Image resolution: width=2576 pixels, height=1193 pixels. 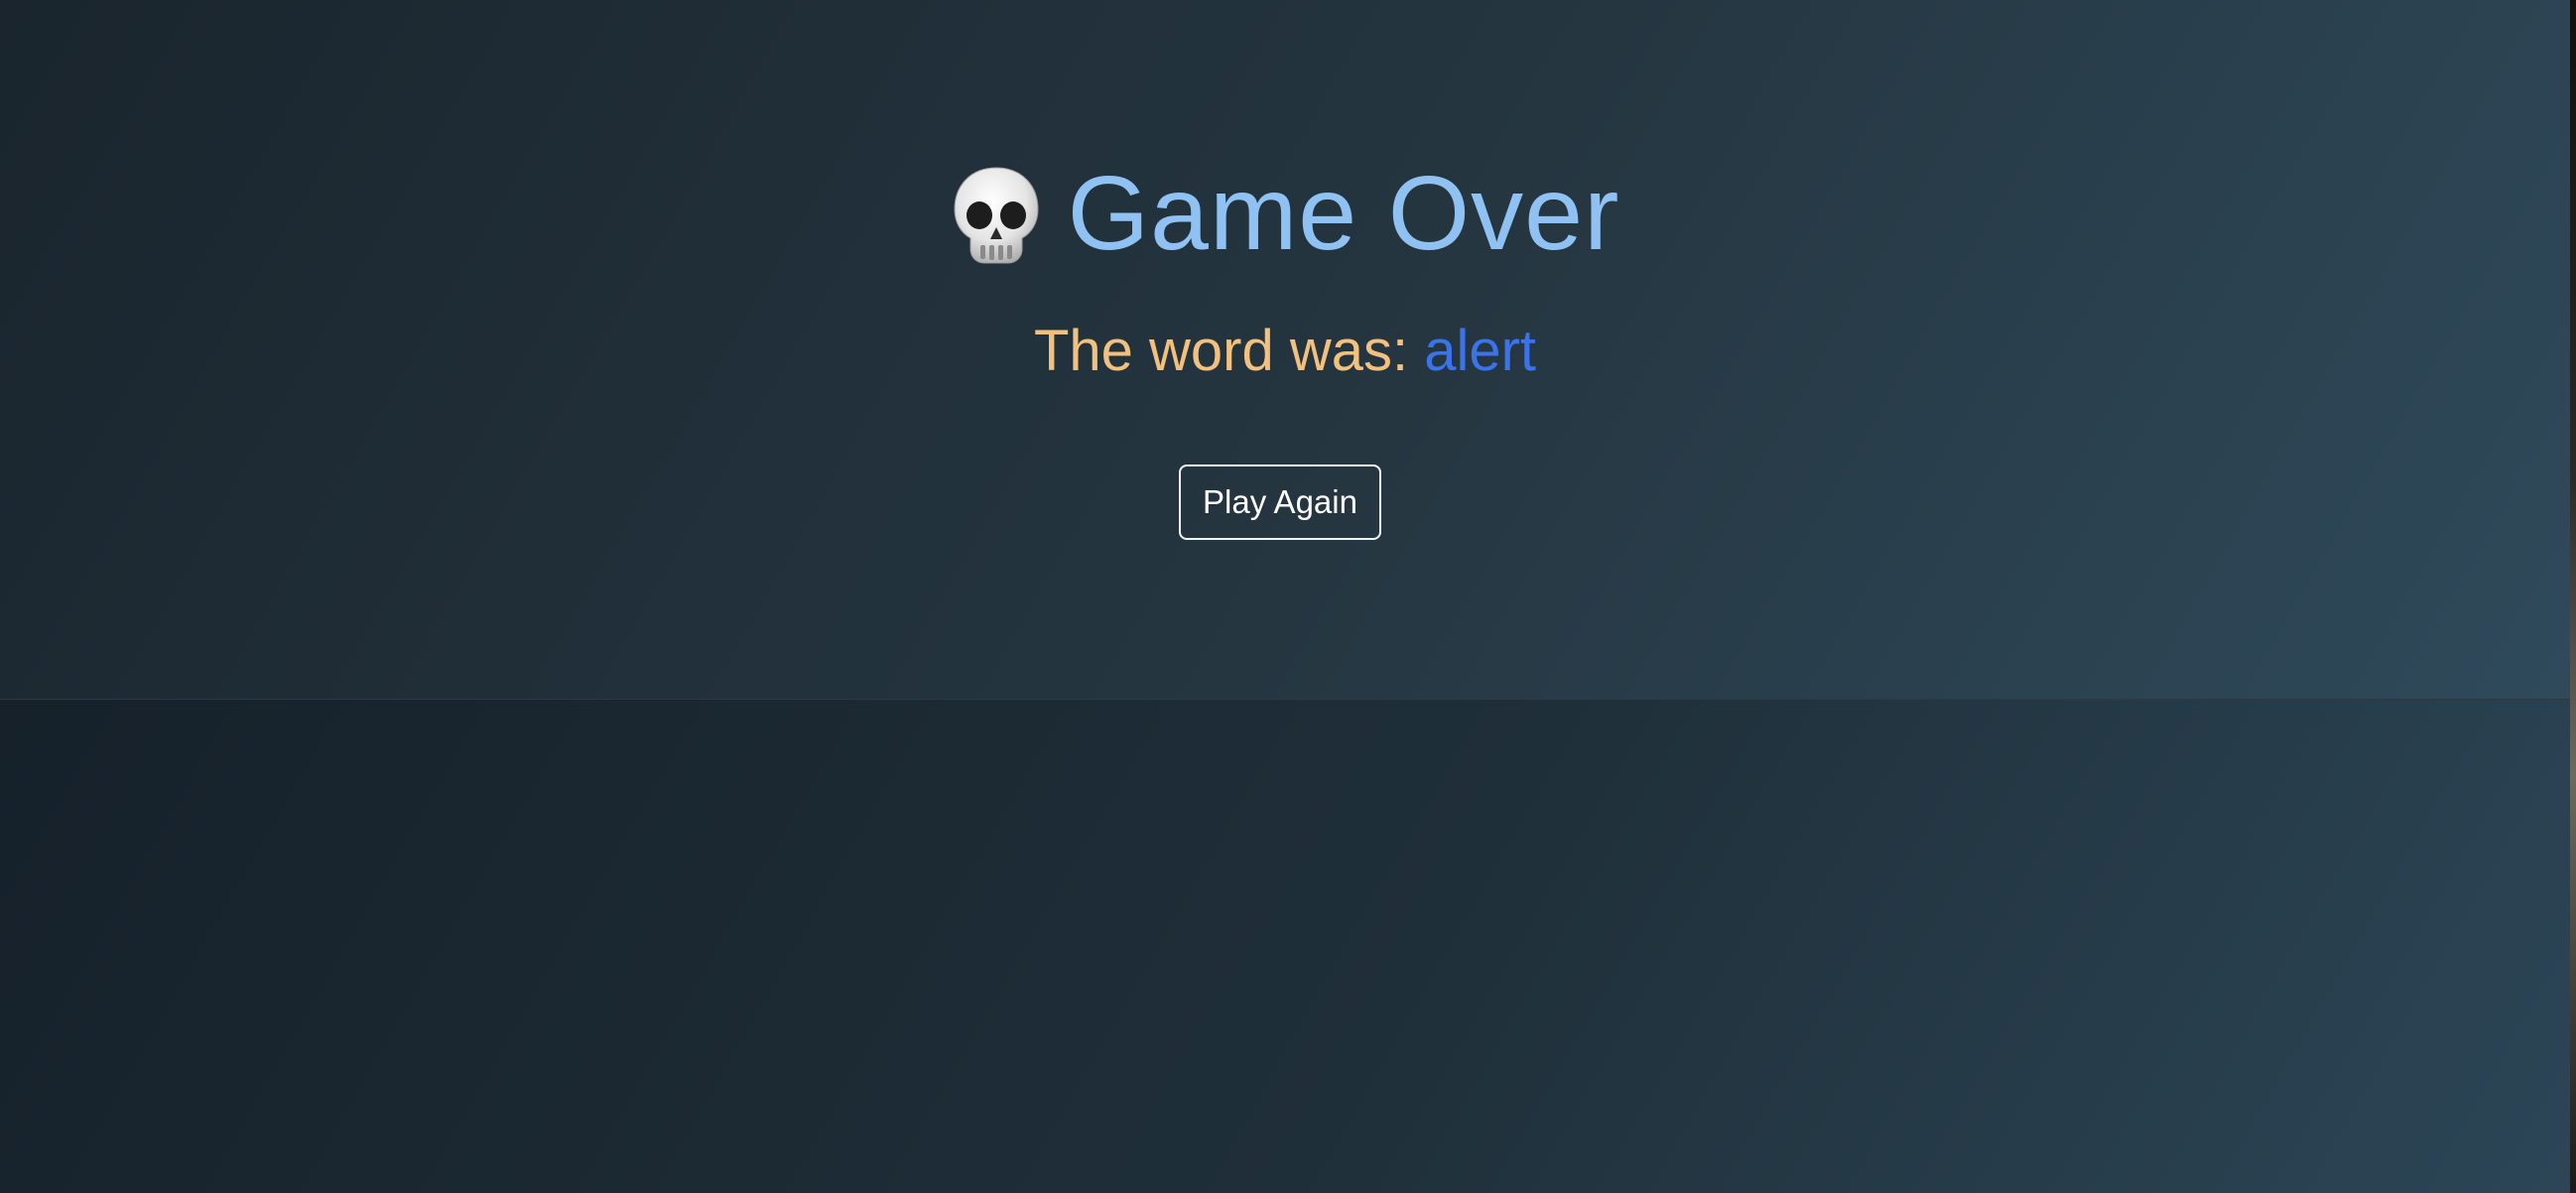 What do you see at coordinates (1229, 351) in the screenshot?
I see `word-reveal-label: The word was:` at bounding box center [1229, 351].